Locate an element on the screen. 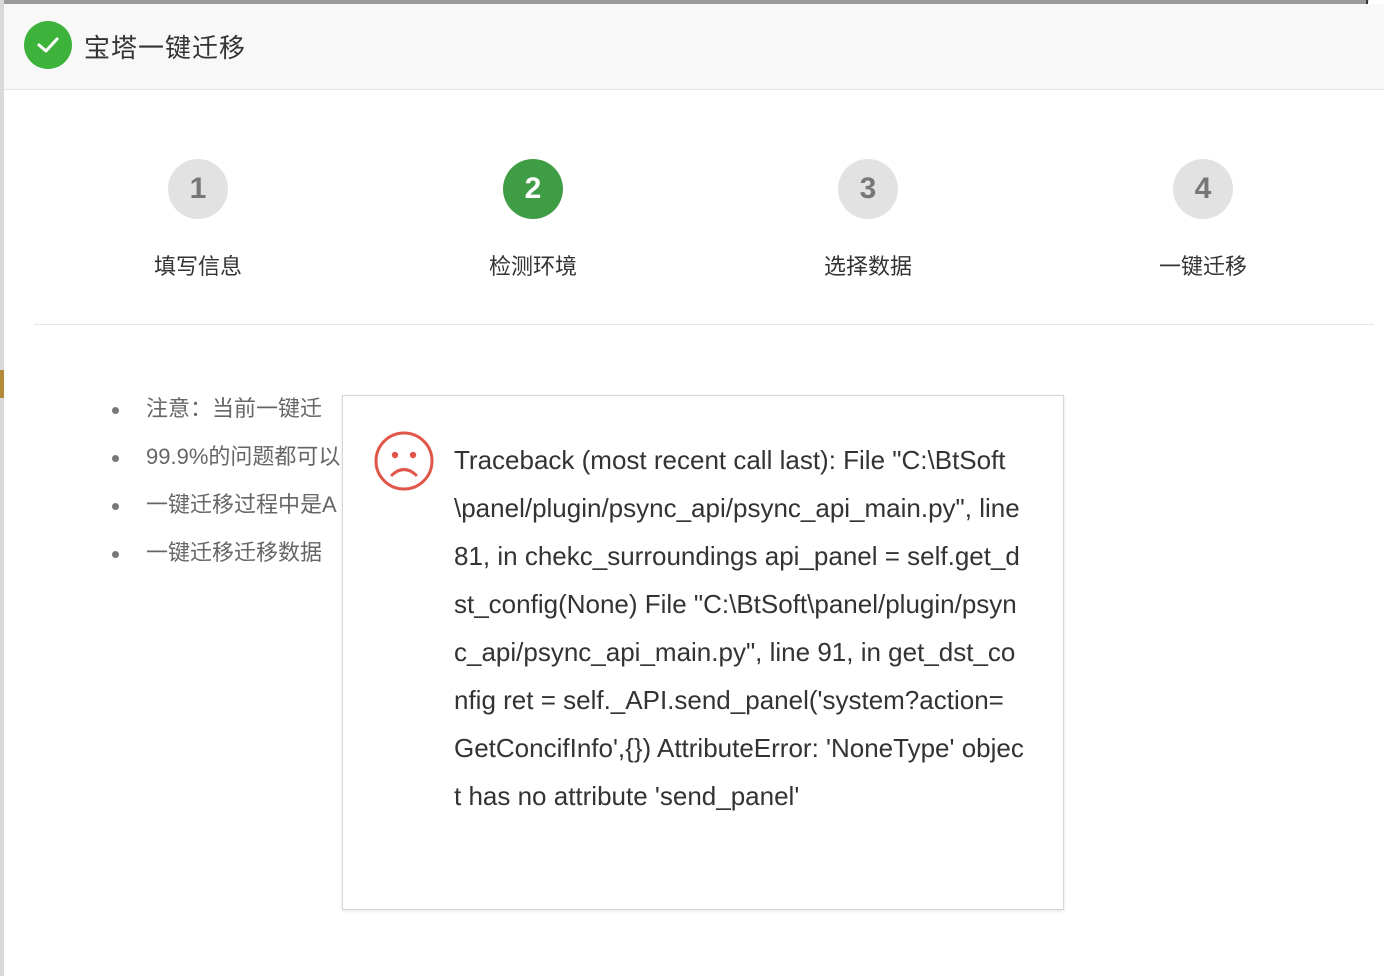 This screenshot has width=1384, height=976. step-label: 选择数据 is located at coordinates (867, 266).